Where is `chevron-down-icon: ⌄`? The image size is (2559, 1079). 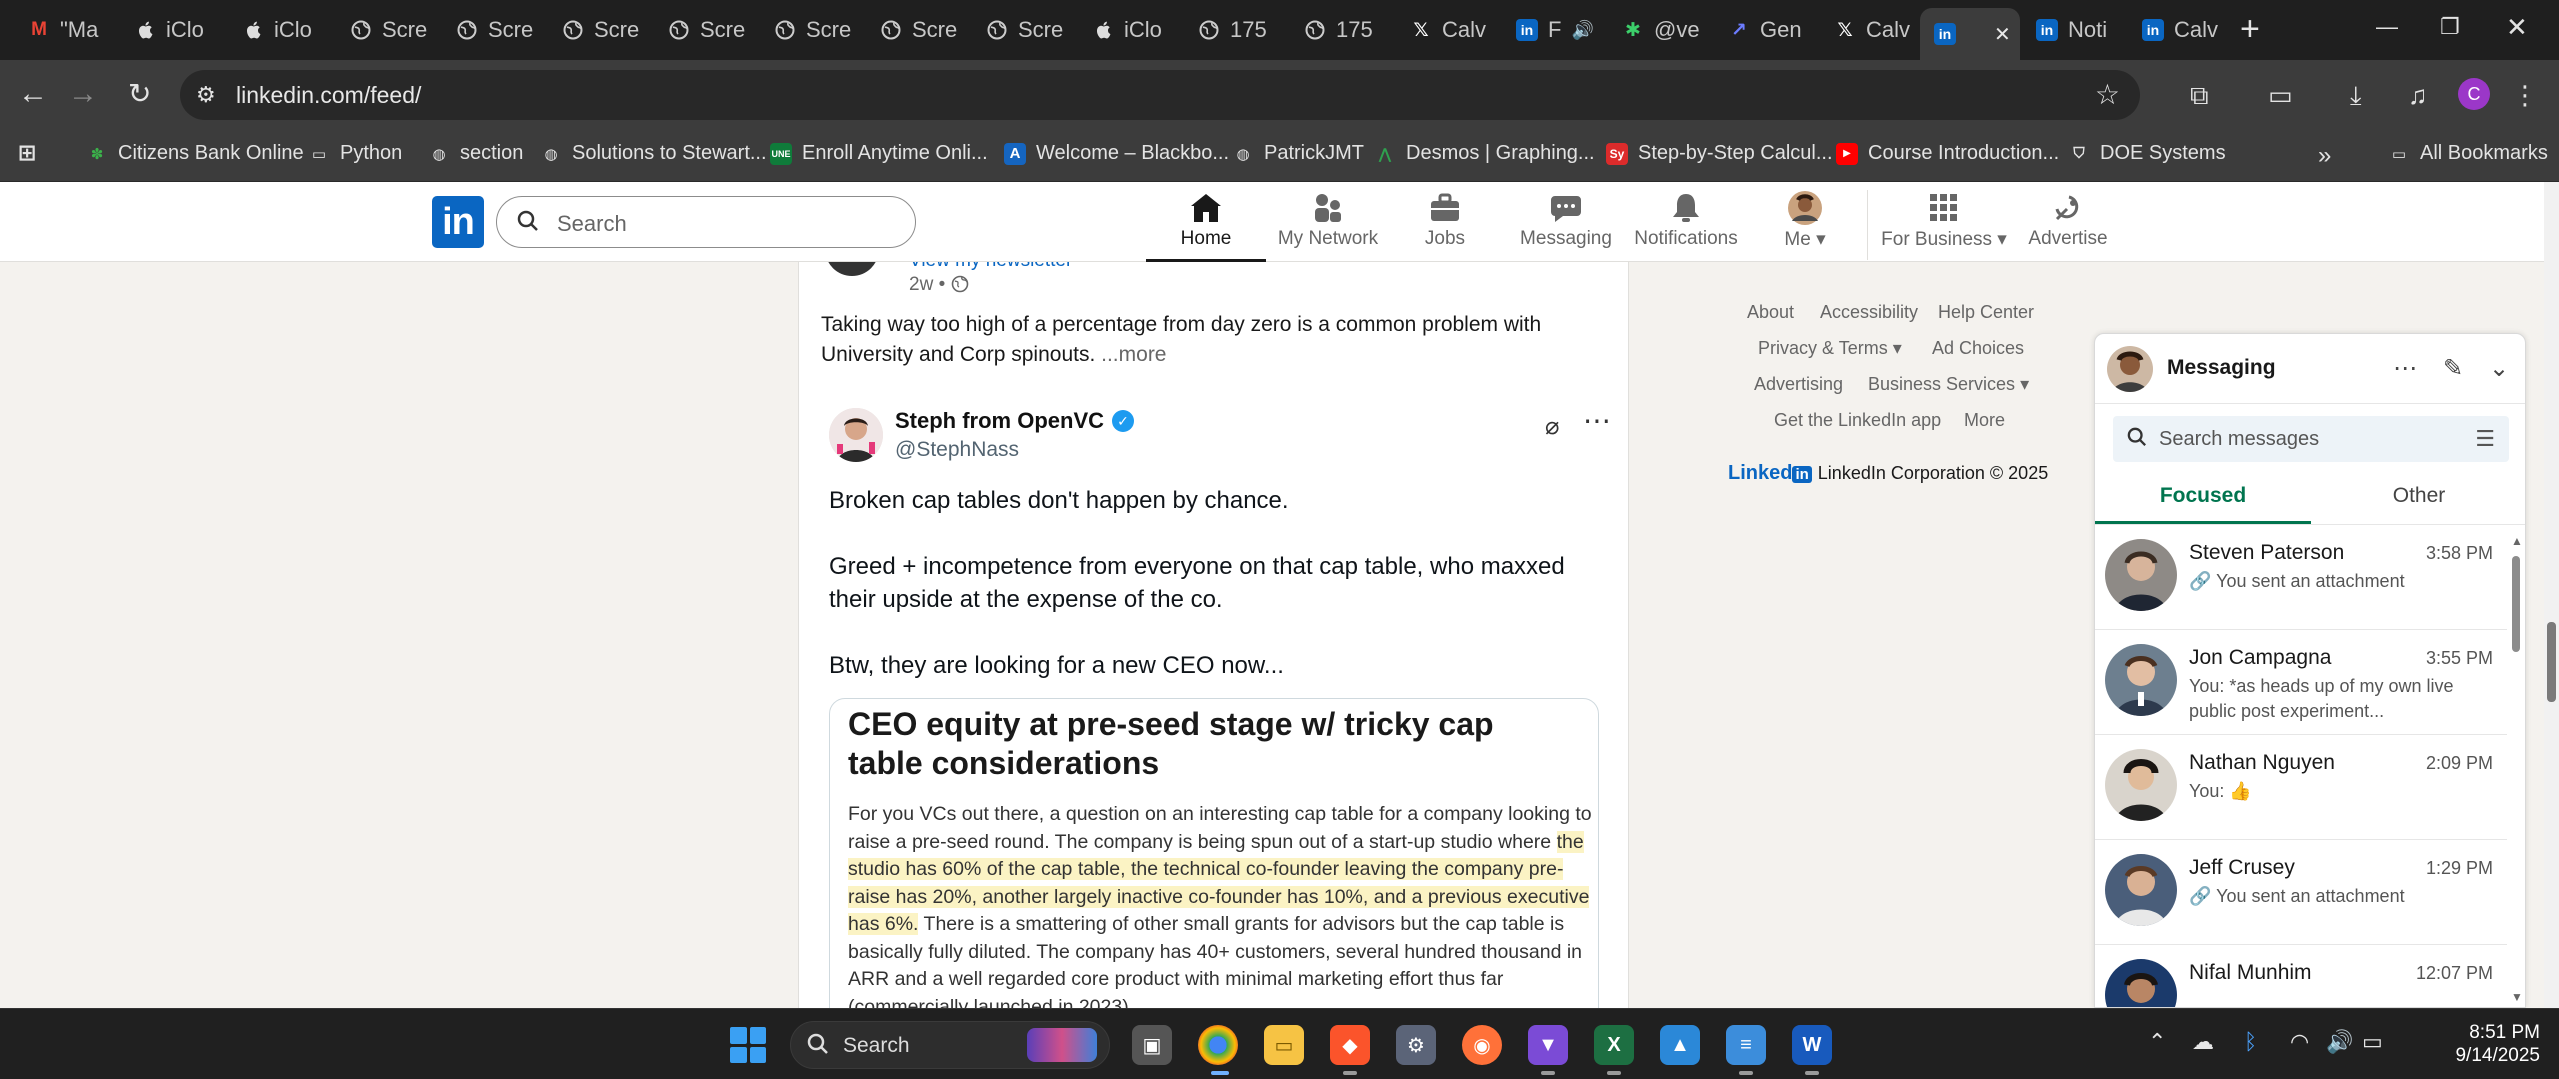 chevron-down-icon: ⌄ is located at coordinates (2499, 368).